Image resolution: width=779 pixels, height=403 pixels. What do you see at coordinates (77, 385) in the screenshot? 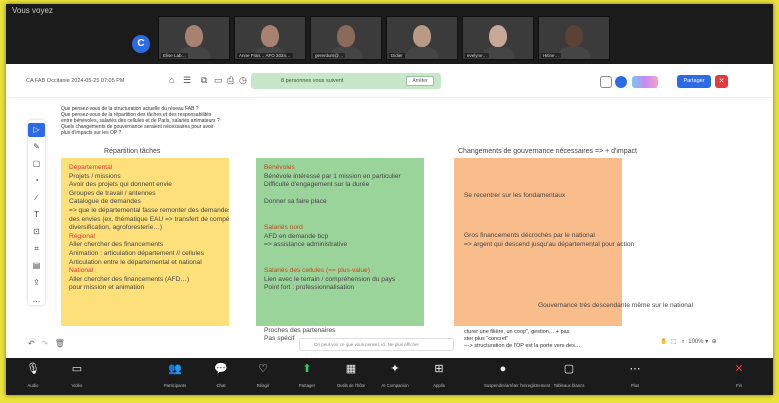
I see `toolbar-label: Vidéo` at bounding box center [77, 385].